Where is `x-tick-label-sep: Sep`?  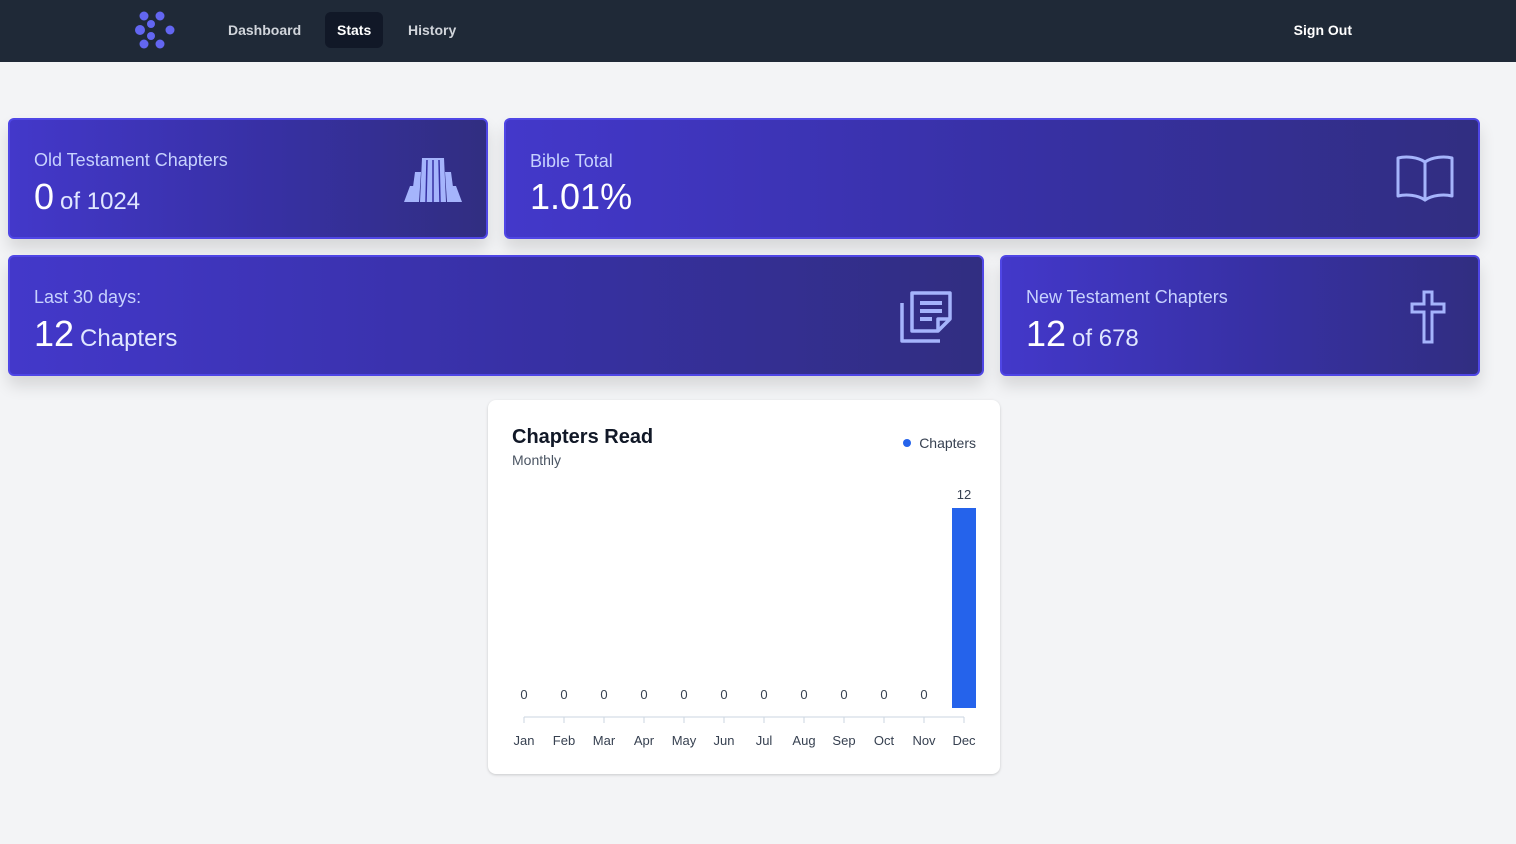 x-tick-label-sep: Sep is located at coordinates (843, 740).